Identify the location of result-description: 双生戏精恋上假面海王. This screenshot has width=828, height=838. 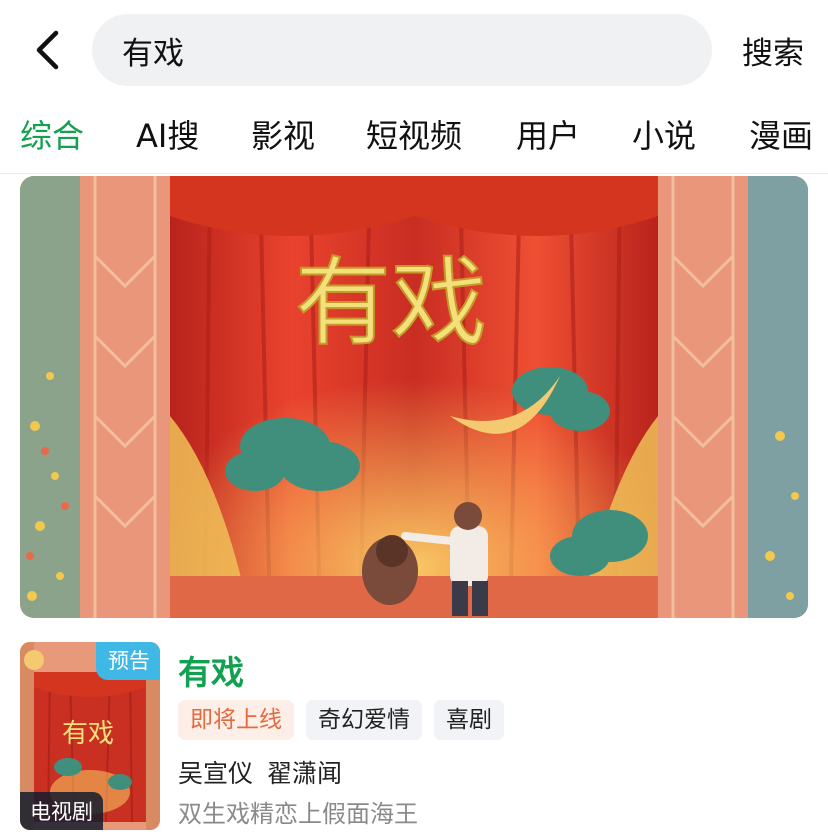
(298, 814).